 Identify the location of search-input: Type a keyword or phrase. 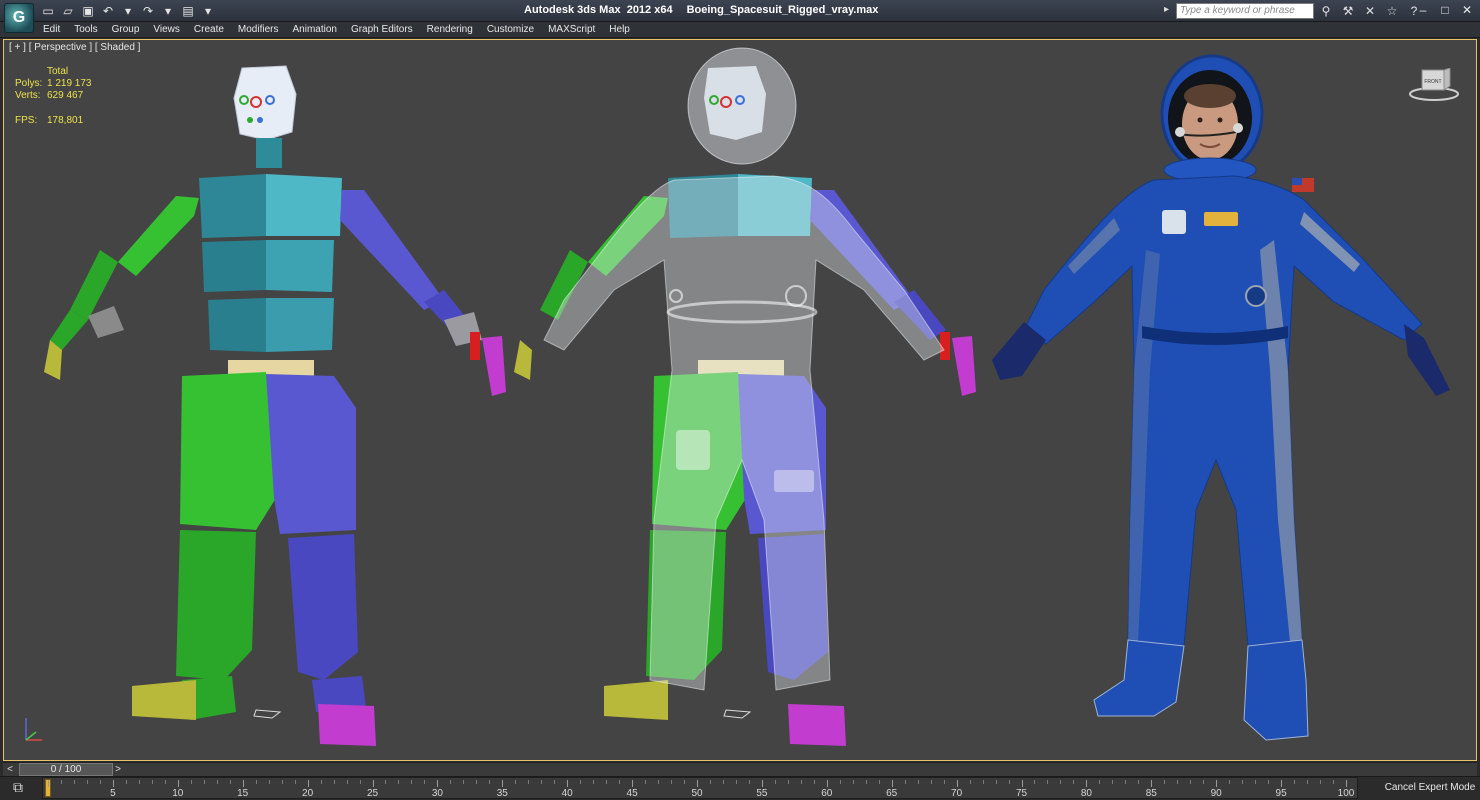
(1245, 11).